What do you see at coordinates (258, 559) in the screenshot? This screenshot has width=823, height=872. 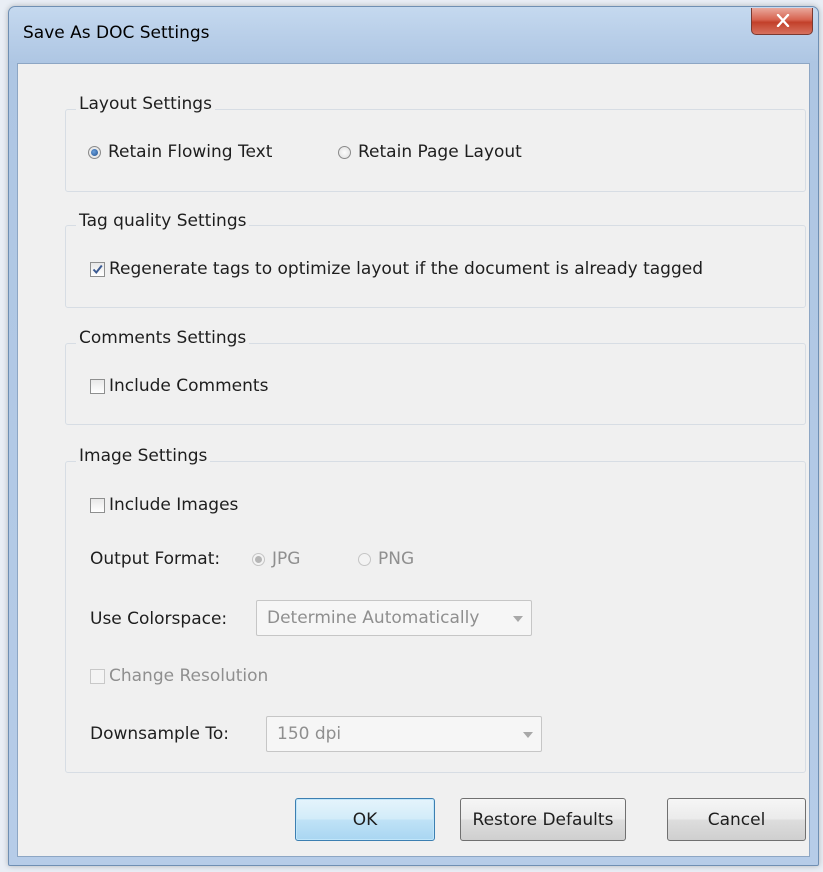 I see `jpg-radio` at bounding box center [258, 559].